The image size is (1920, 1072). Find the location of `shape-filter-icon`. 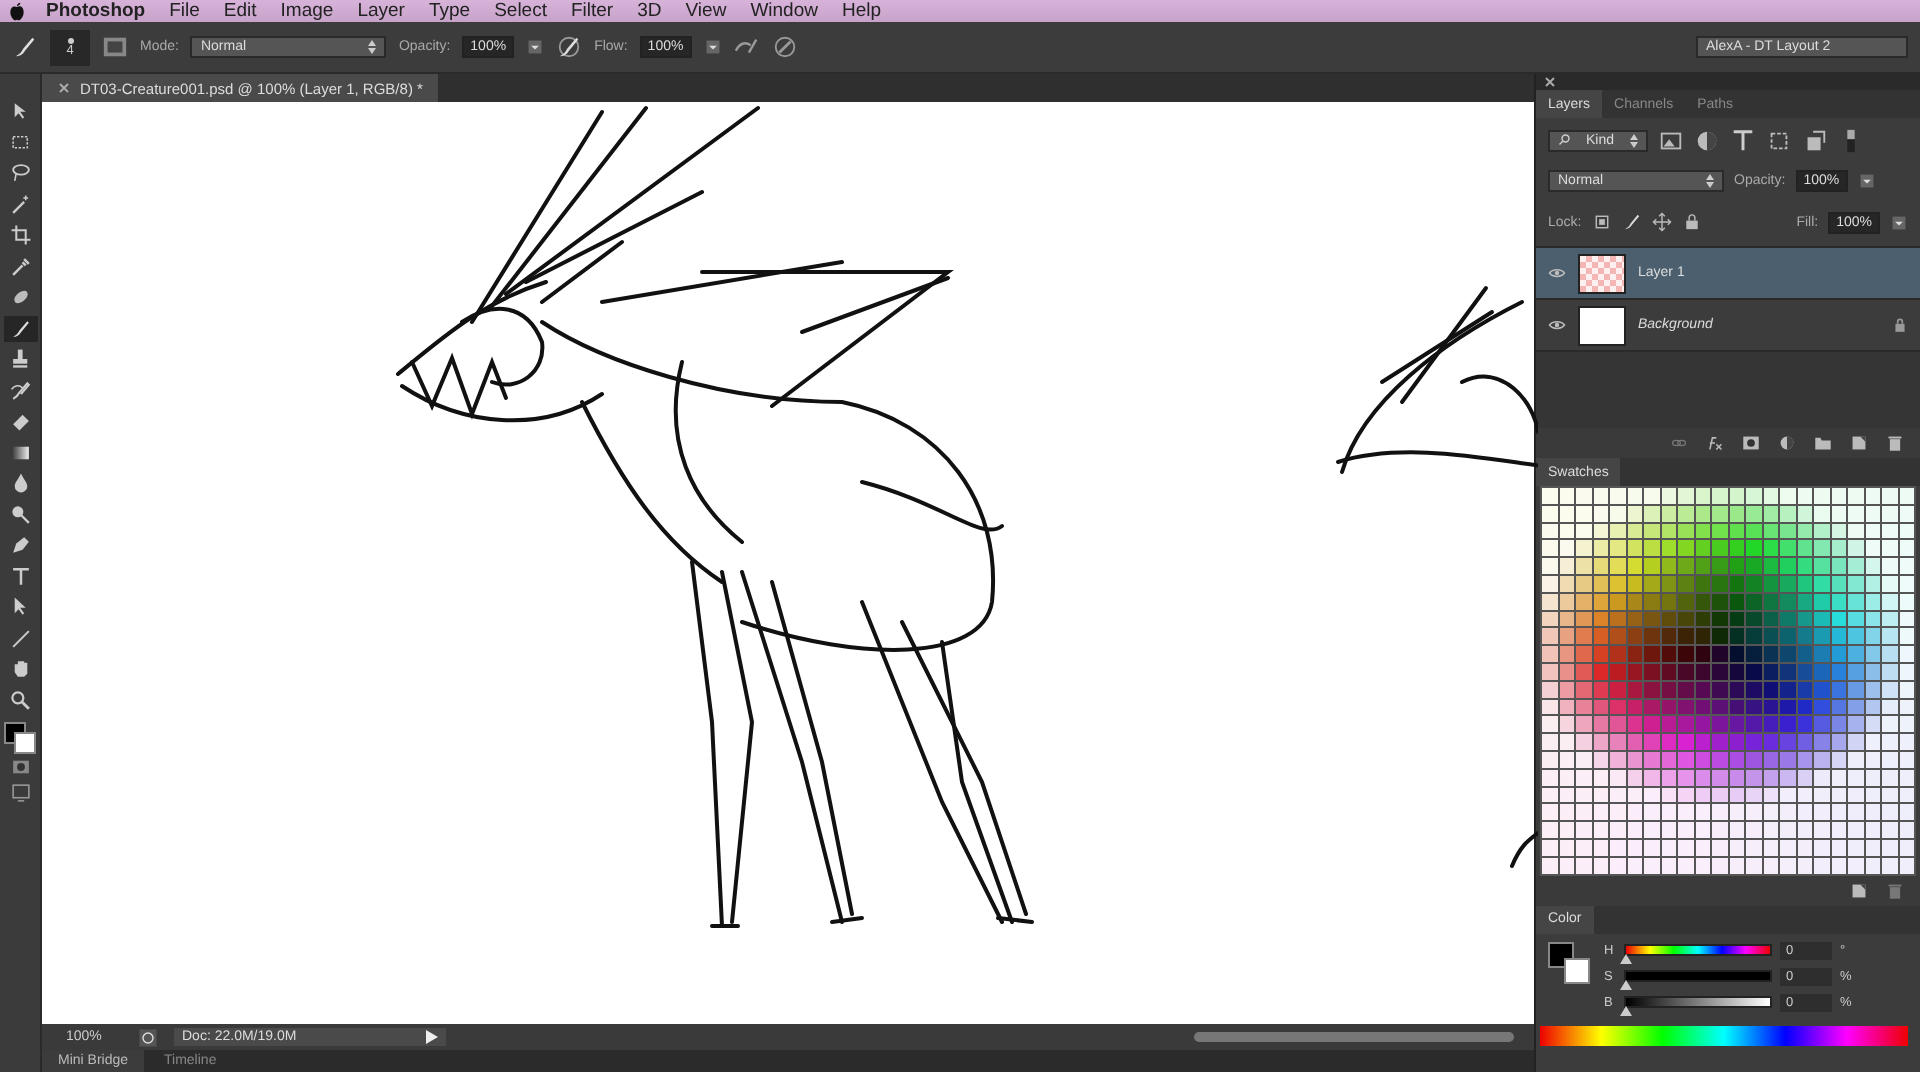

shape-filter-icon is located at coordinates (1779, 140).